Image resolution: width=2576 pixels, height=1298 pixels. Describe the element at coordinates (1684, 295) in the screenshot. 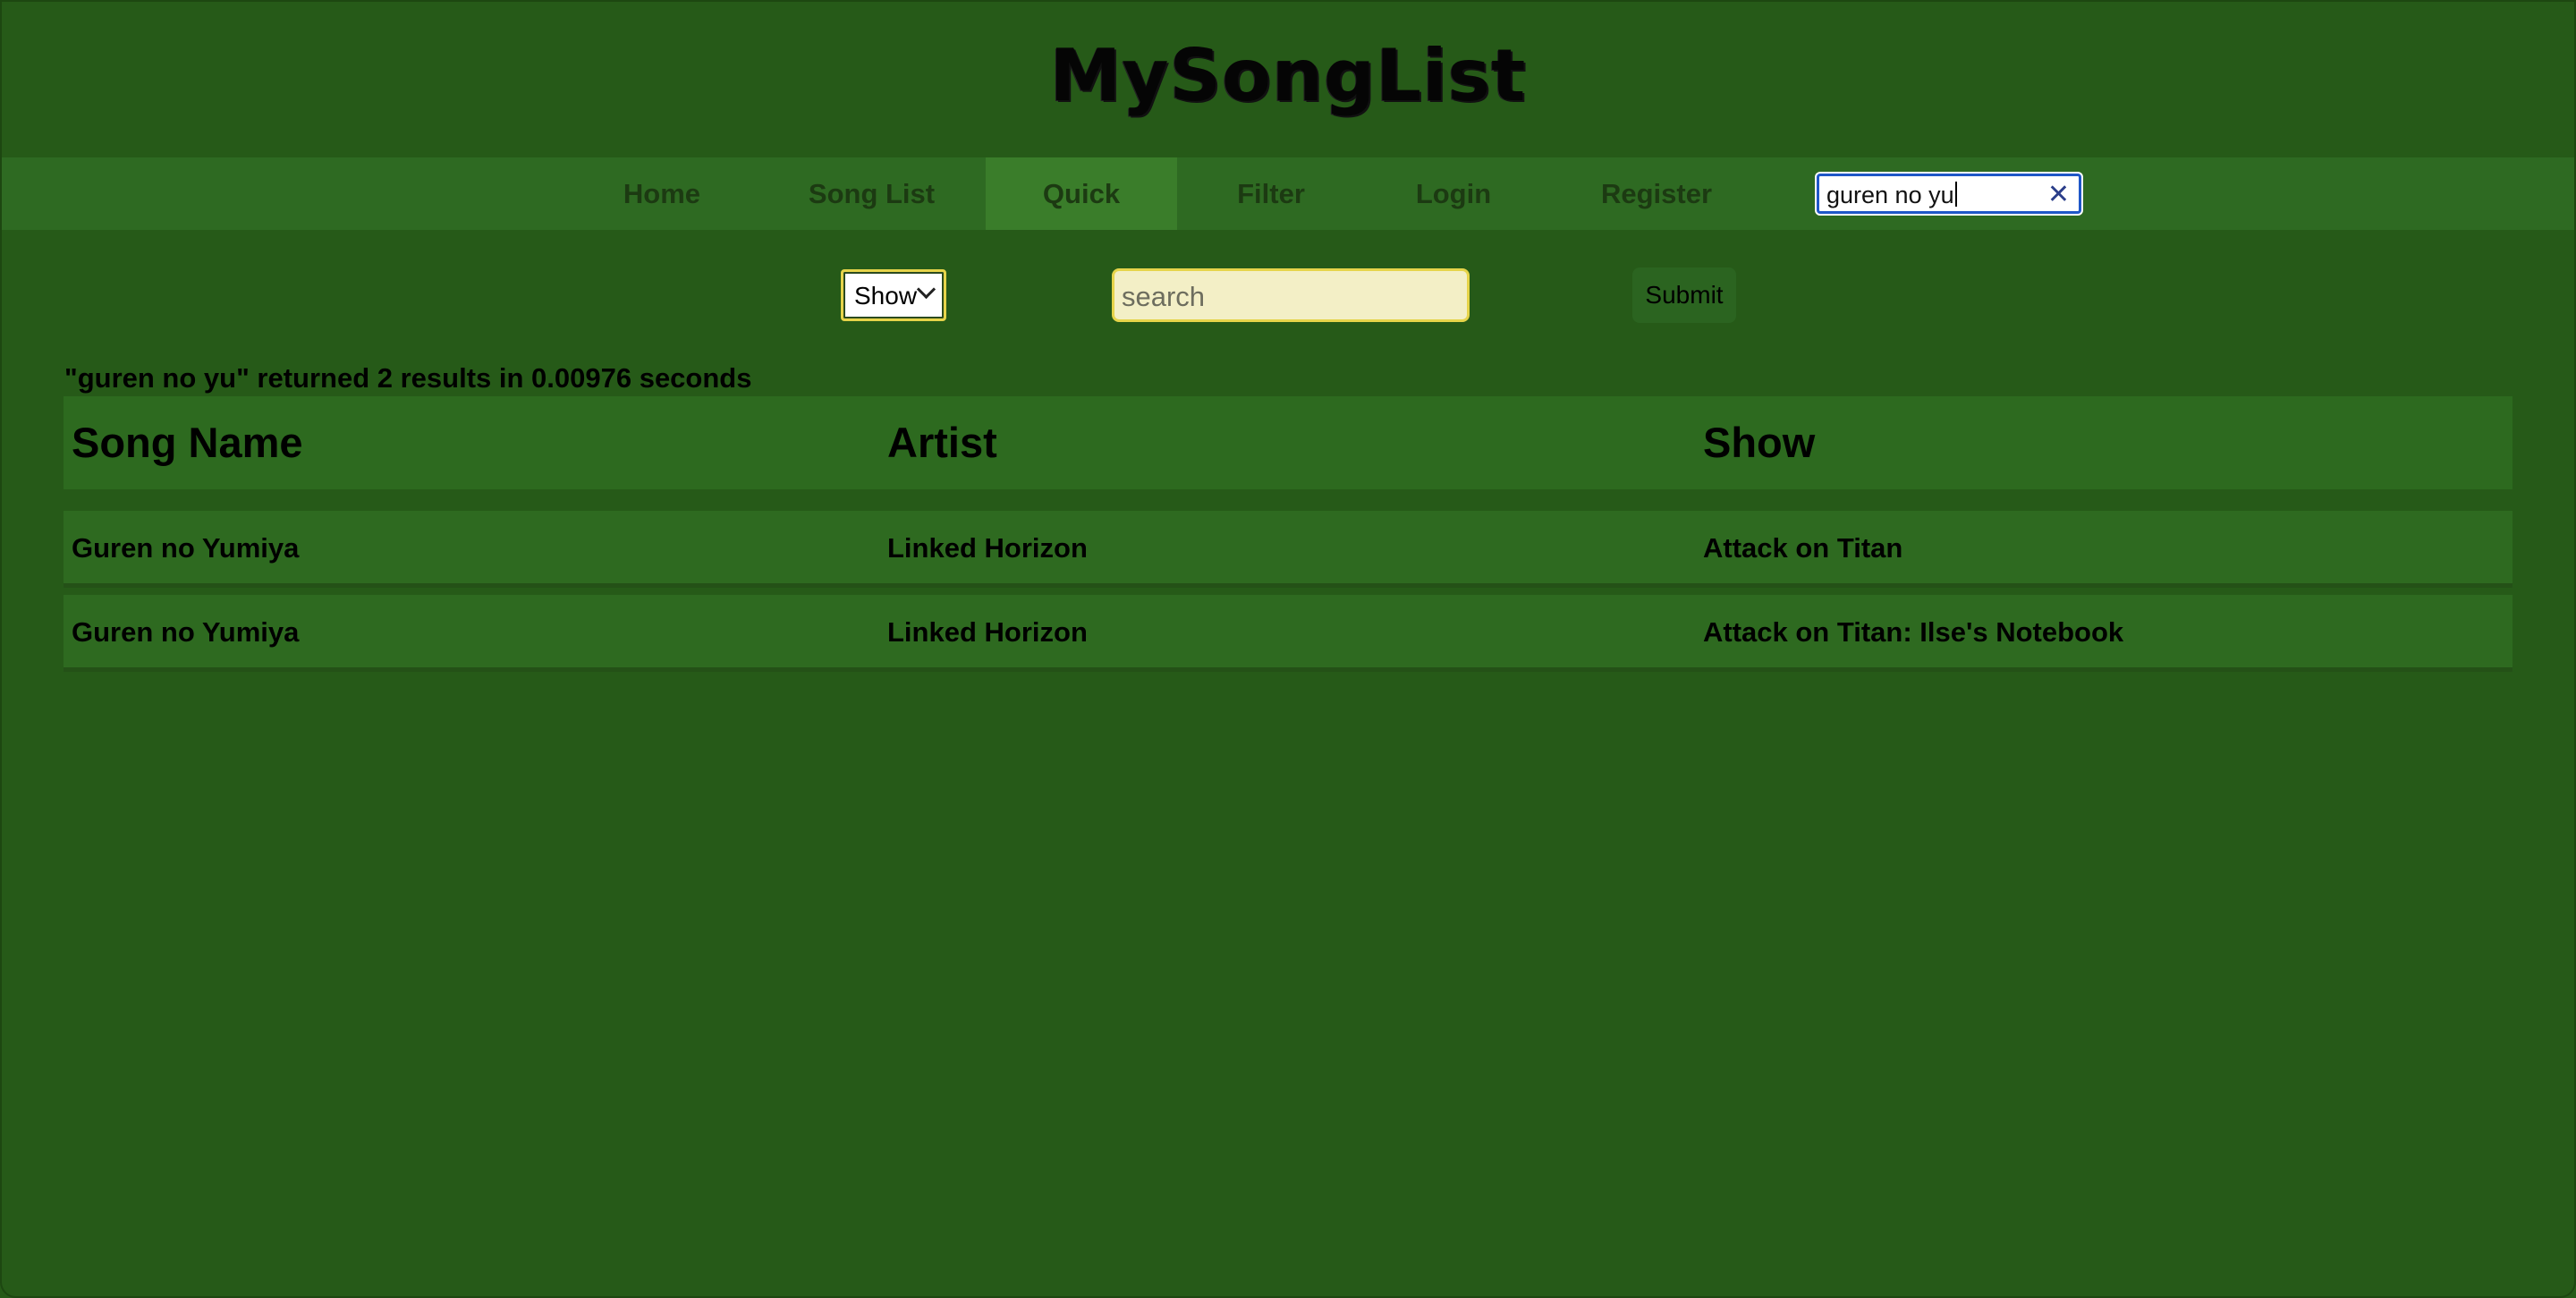

I see `submit-button: Submit` at that location.